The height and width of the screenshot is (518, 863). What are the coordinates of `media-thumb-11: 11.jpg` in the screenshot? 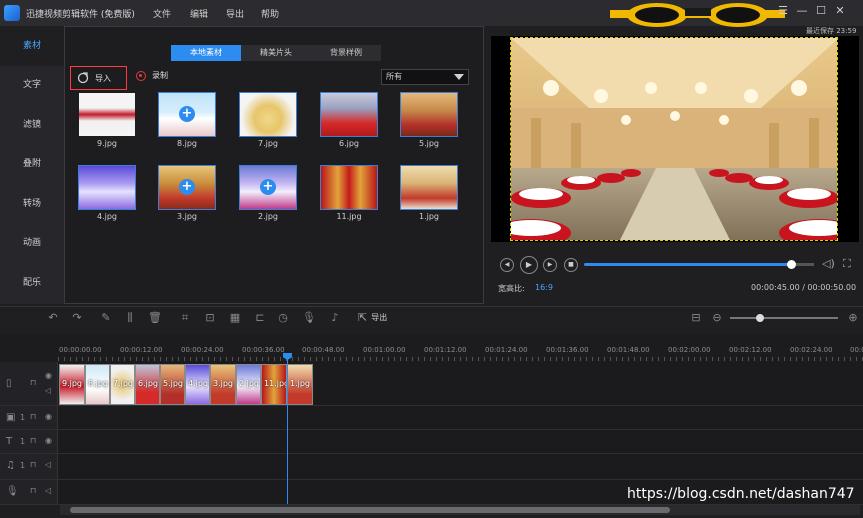 It's located at (349, 193).